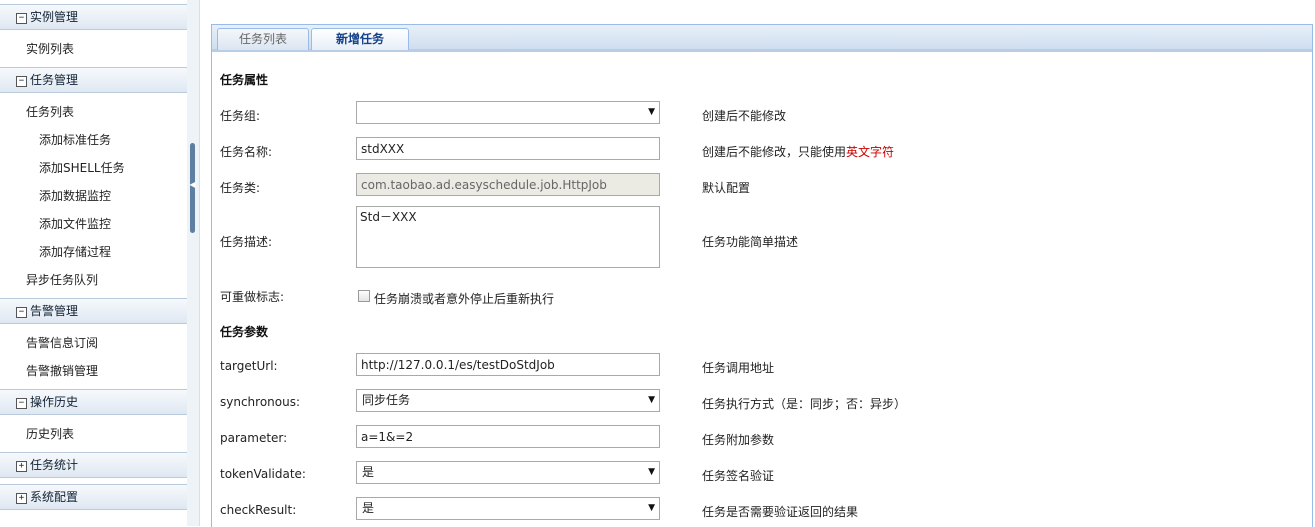 The height and width of the screenshot is (527, 1315). What do you see at coordinates (246, 152) in the screenshot?
I see `task-name-label: 任务名称:` at bounding box center [246, 152].